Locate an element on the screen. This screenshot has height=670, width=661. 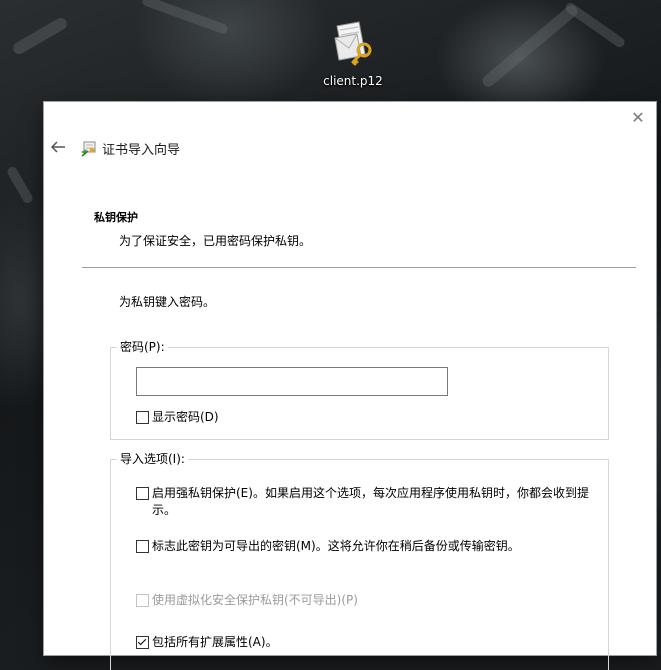
wizard-header: 证书导入向导 is located at coordinates (130, 148).